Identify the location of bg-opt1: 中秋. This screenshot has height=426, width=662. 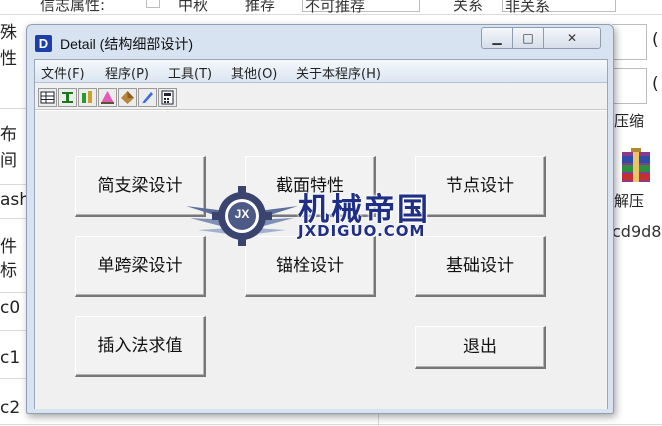
(193, 7).